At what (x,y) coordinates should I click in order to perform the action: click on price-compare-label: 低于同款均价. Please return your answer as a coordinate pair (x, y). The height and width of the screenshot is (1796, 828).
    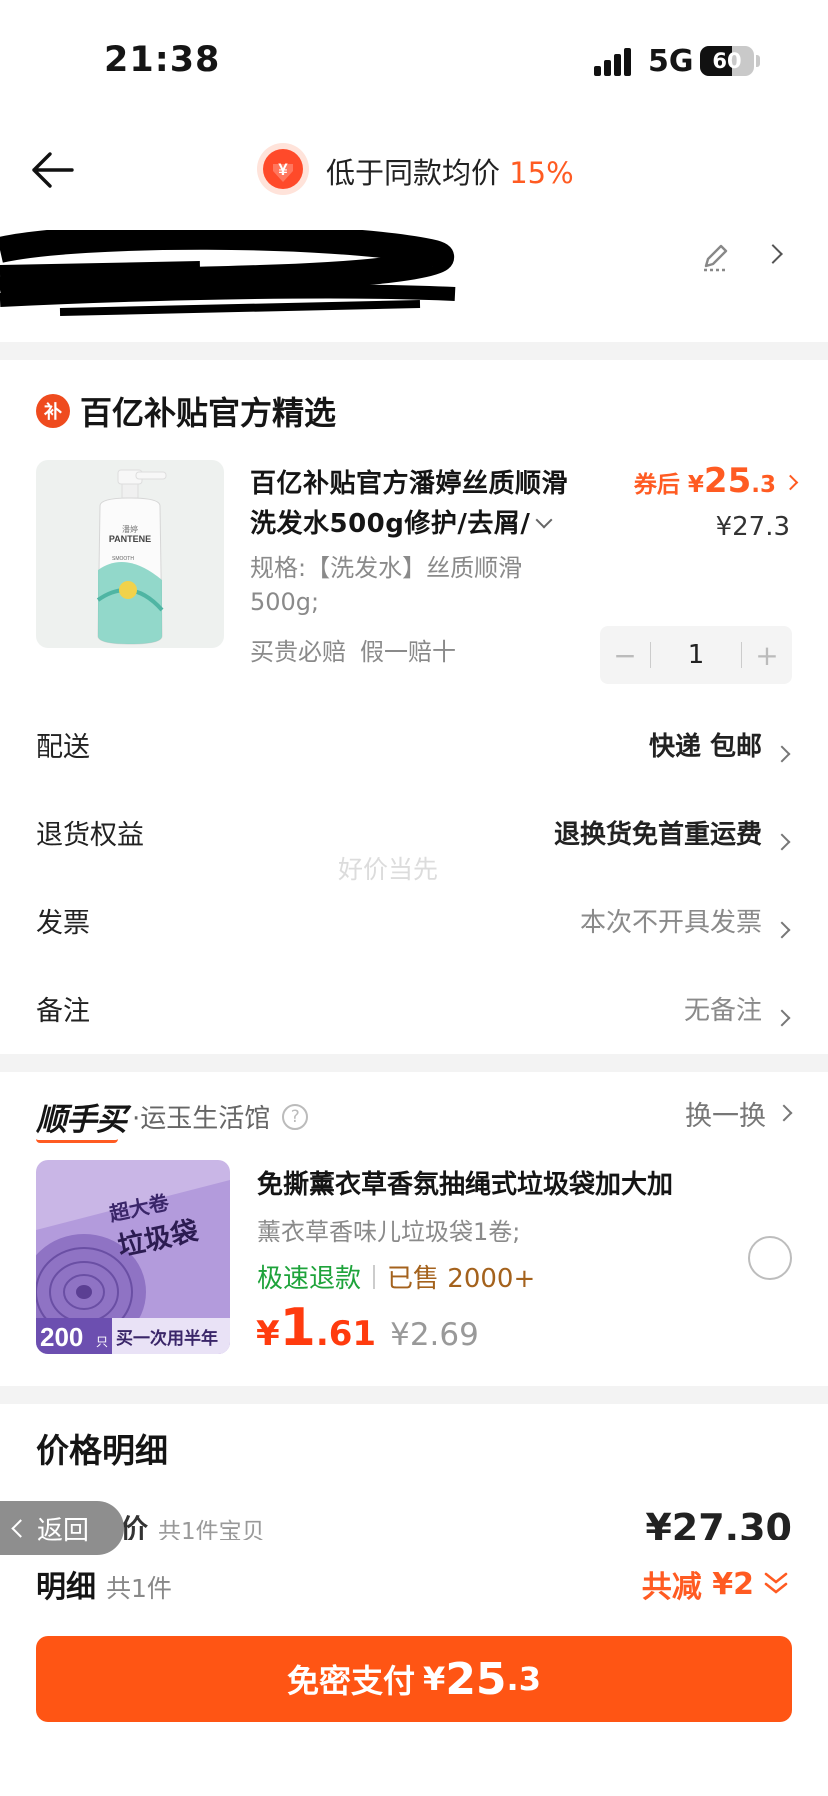
    Looking at the image, I should click on (413, 173).